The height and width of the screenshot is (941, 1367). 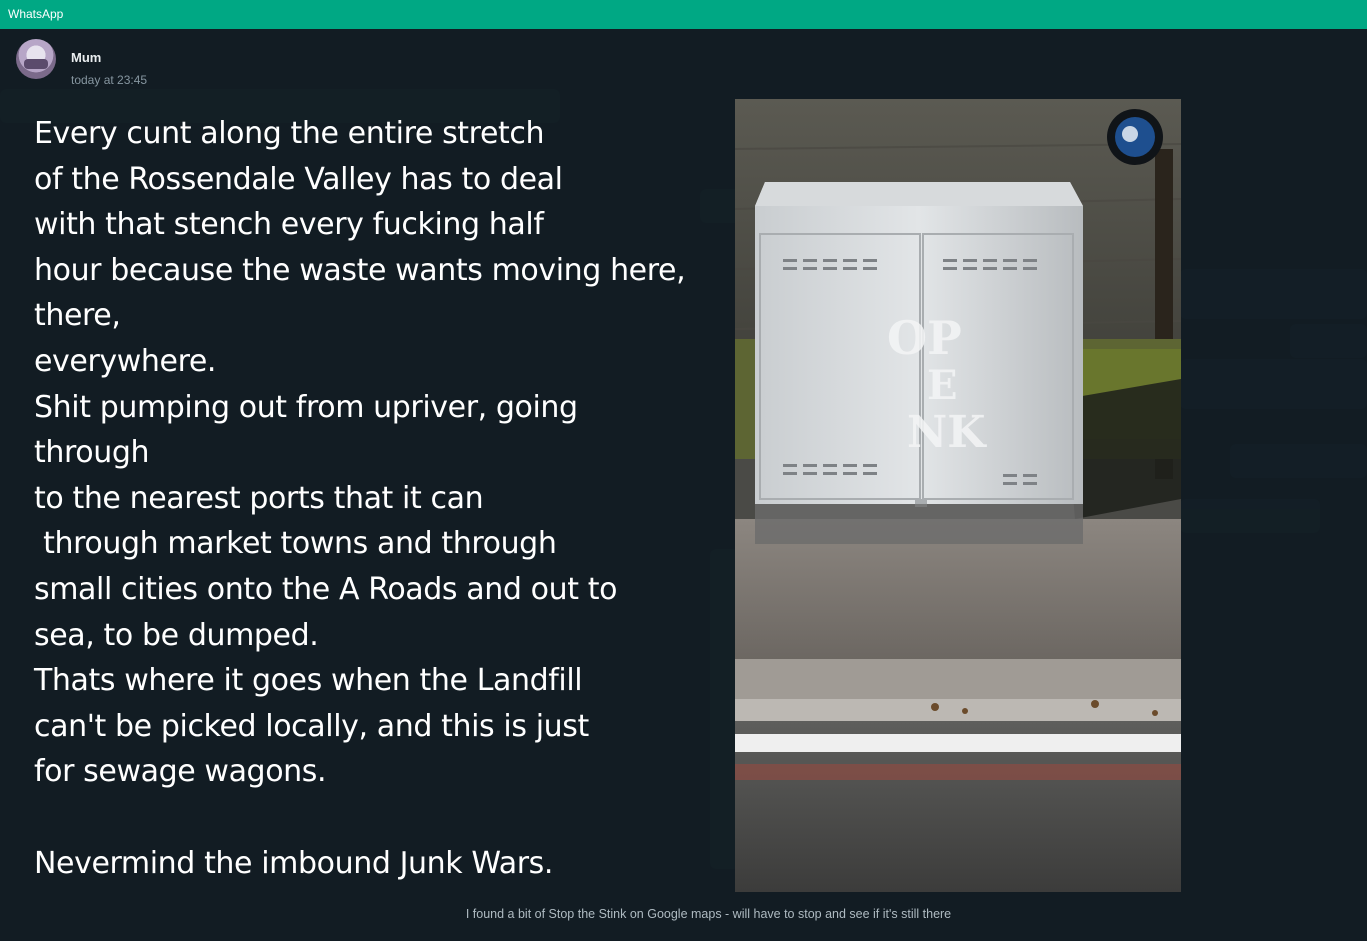 What do you see at coordinates (92, 453) in the screenshot?
I see `text-line: through` at bounding box center [92, 453].